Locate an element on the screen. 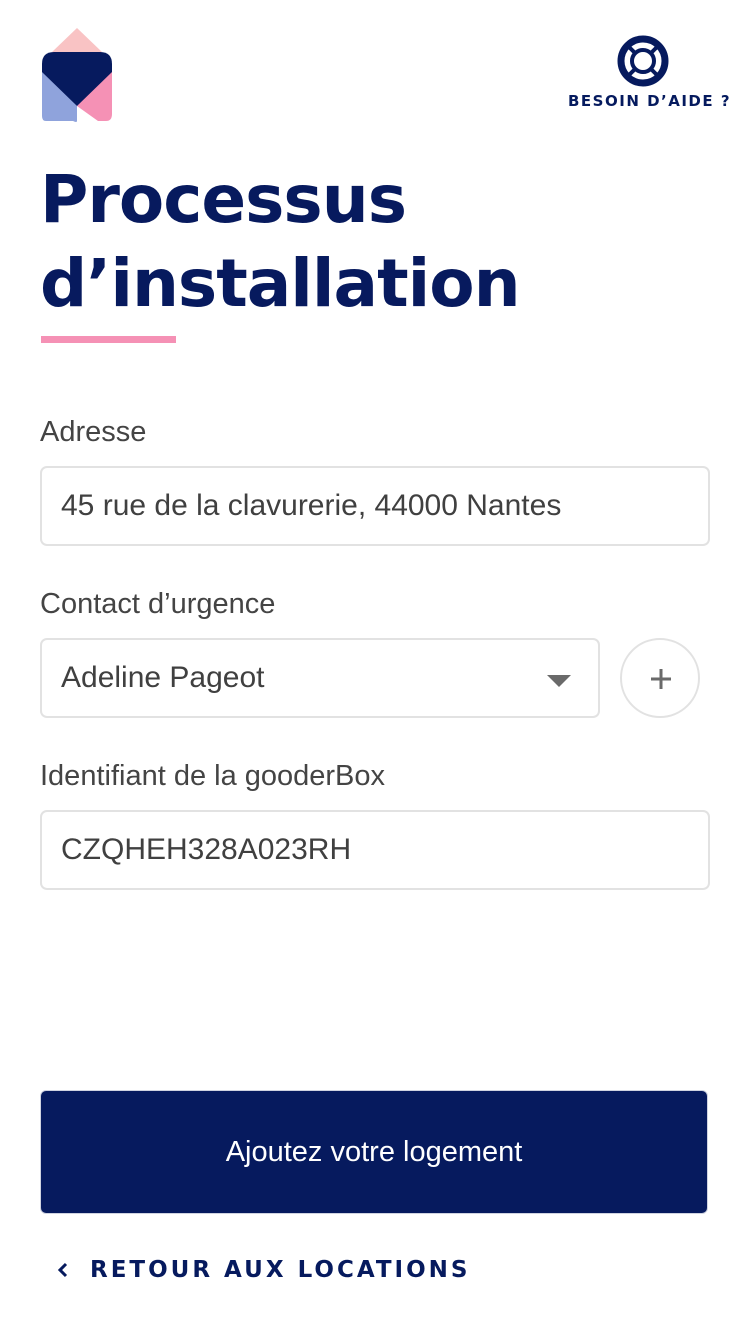  address-value: 45 rue de la clavurerie, 44000 Nantes is located at coordinates (311, 505).